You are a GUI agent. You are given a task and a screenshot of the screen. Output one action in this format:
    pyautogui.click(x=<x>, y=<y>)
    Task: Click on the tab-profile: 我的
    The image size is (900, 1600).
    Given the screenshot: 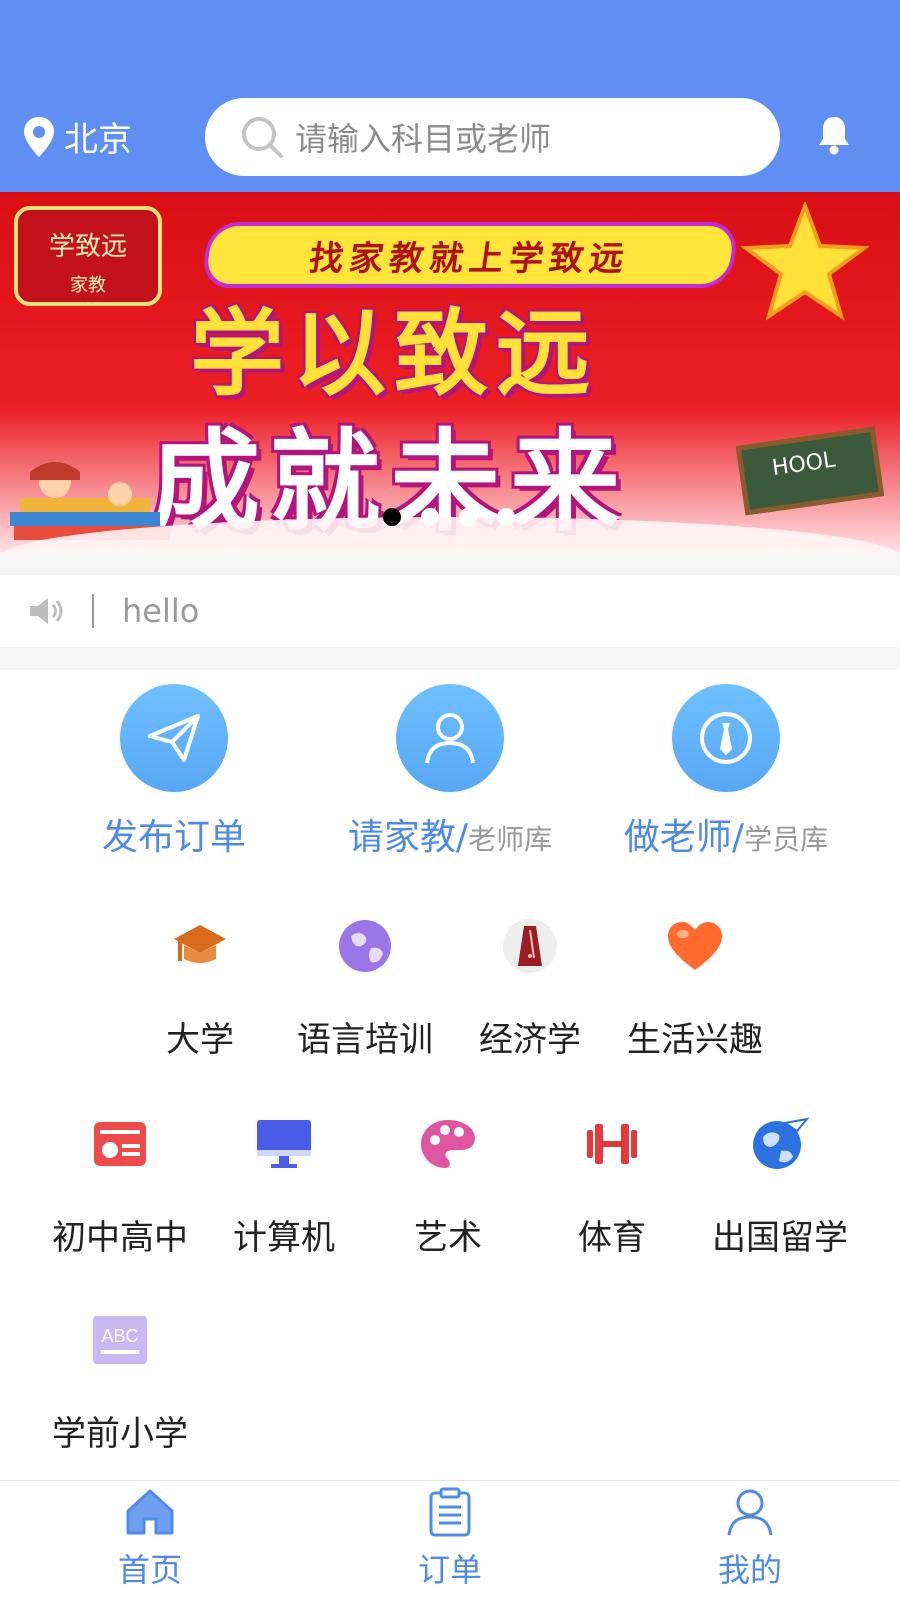 What is the action you would take?
    pyautogui.click(x=750, y=1539)
    